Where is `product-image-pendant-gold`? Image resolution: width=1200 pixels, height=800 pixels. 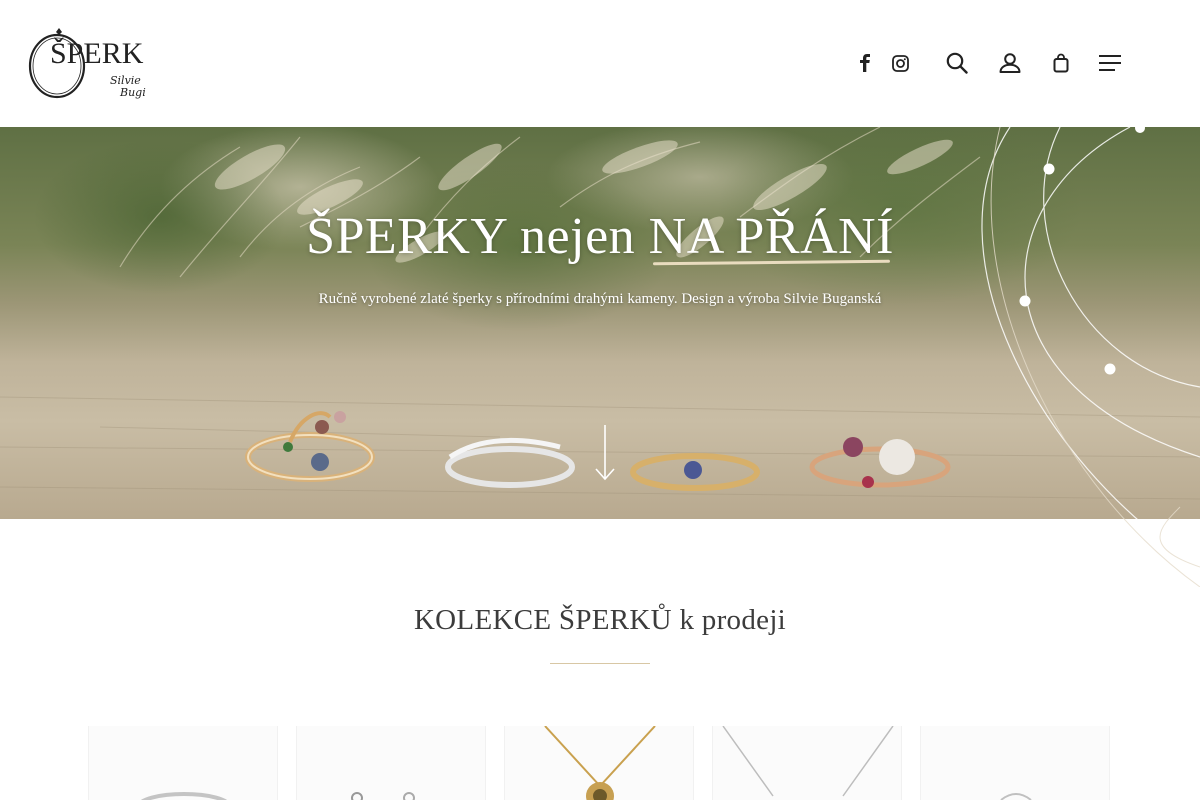
product-image-pendant-gold is located at coordinates (600, 763).